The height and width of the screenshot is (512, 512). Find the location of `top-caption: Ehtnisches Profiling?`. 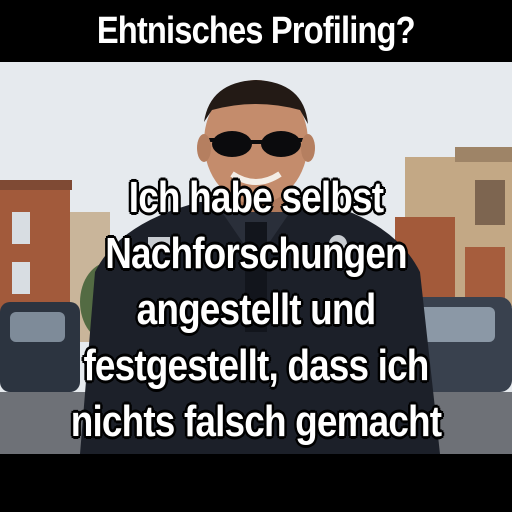

top-caption: Ehtnisches Profiling? is located at coordinates (256, 30).